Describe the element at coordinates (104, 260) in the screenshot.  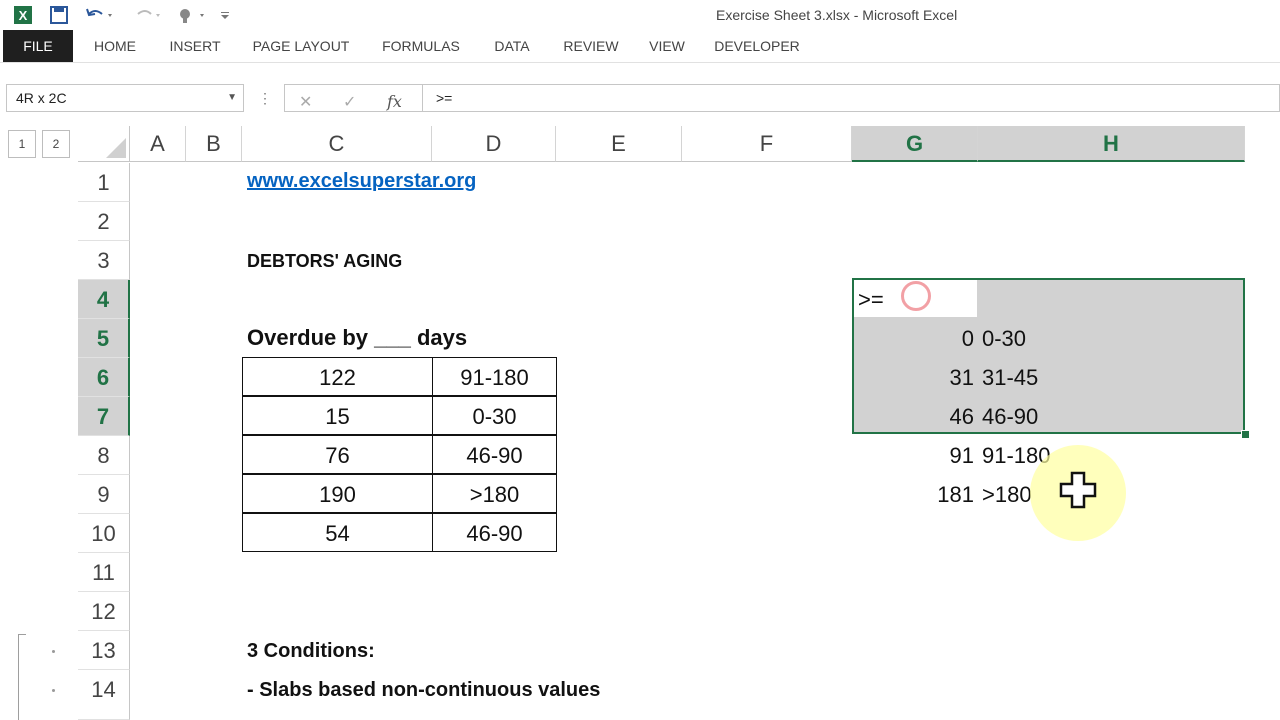
I see `row-header-3: 3` at that location.